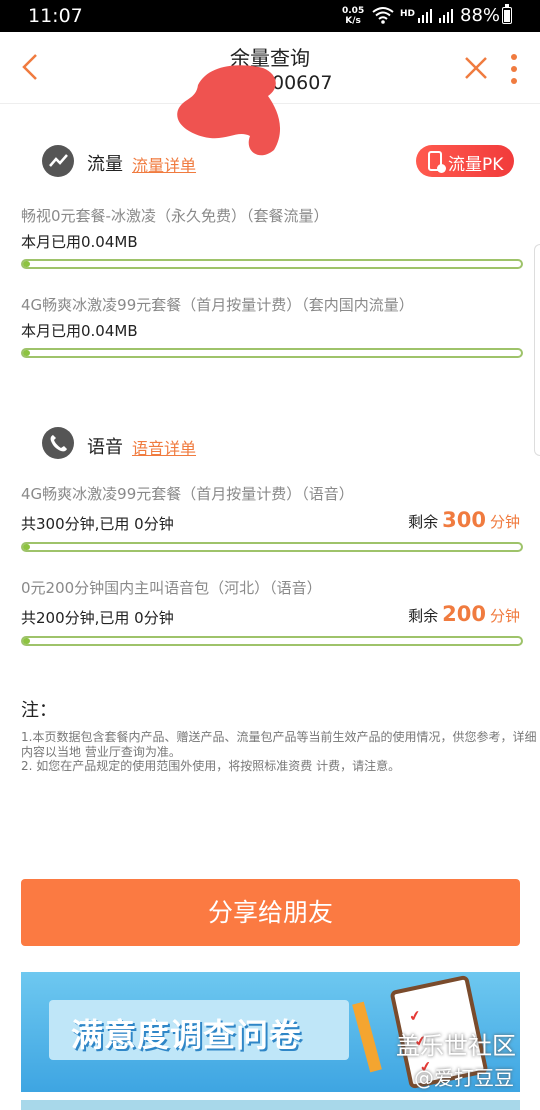 The width and height of the screenshot is (540, 1110). I want to click on remaining-value: 200, so click(464, 614).